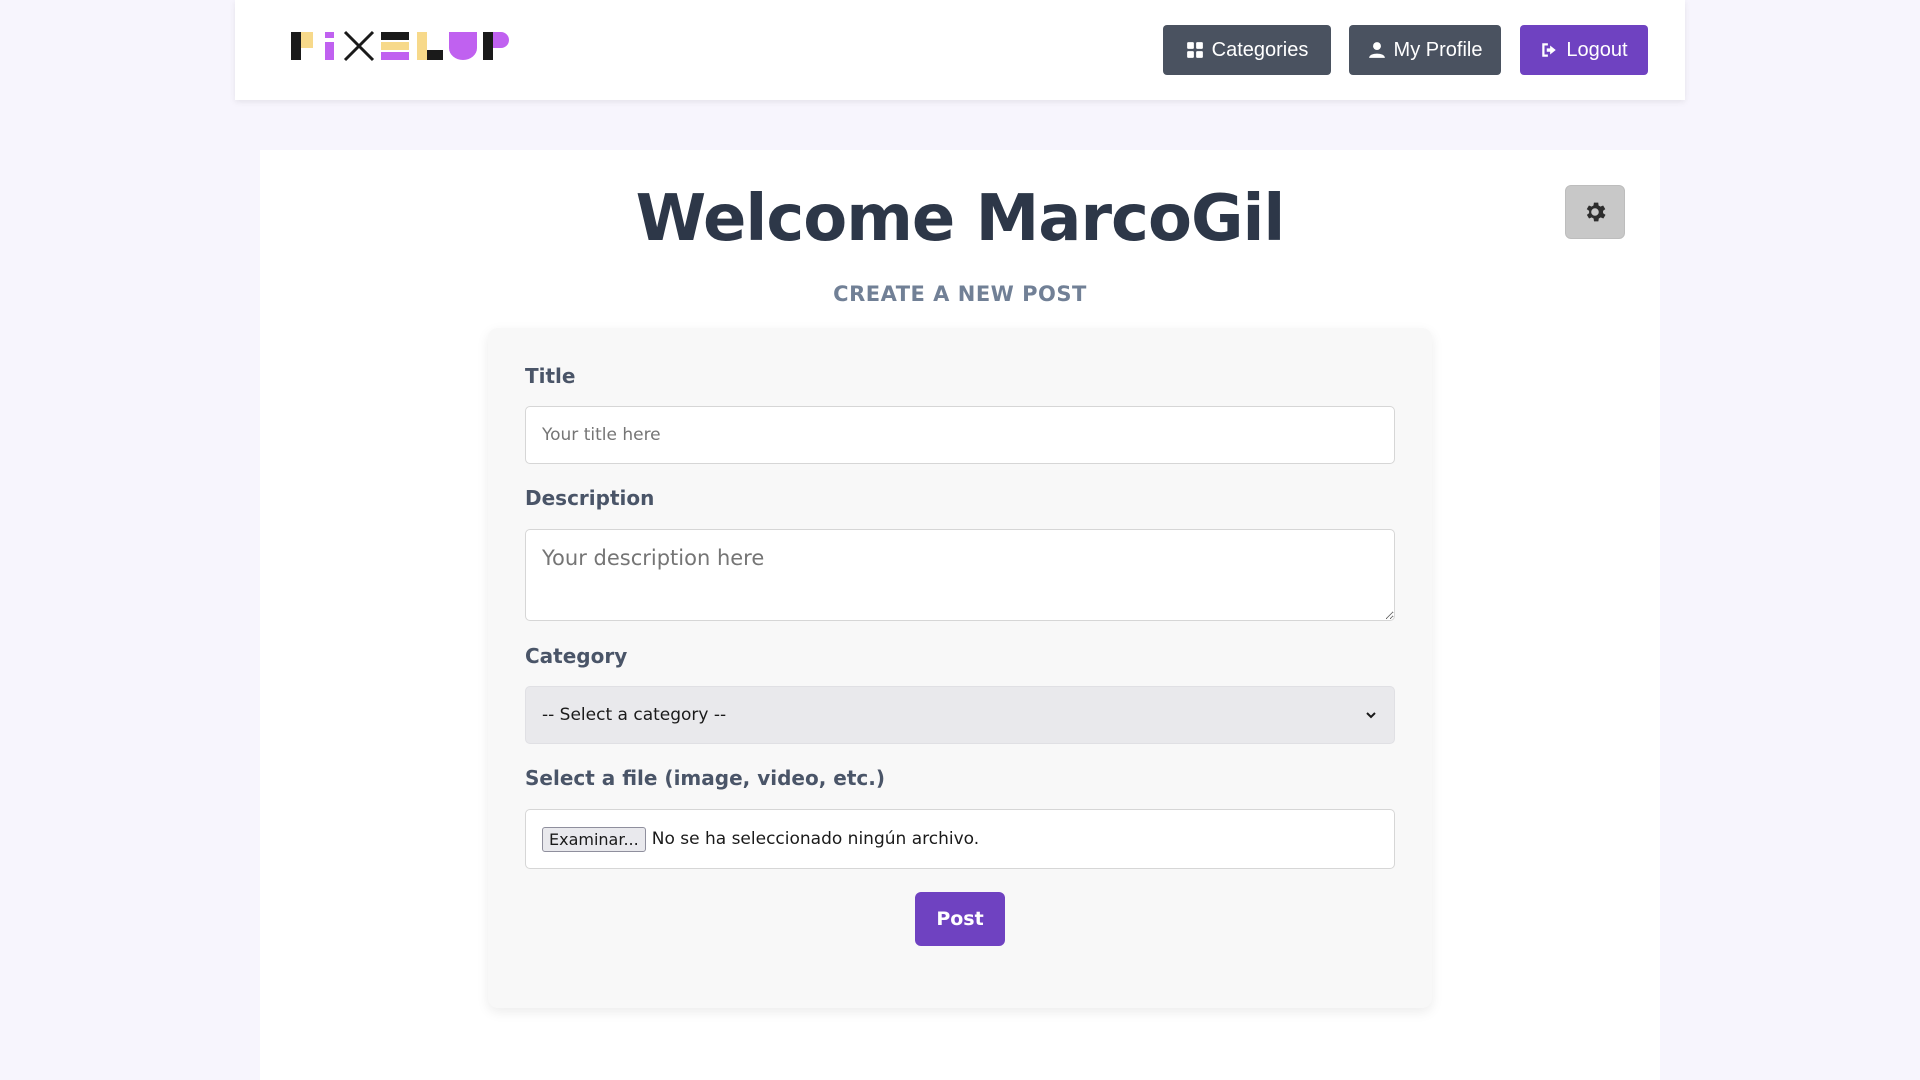 Image resolution: width=1920 pixels, height=1080 pixels. Describe the element at coordinates (960, 50) in the screenshot. I see `top-header: Categories My Profile Logout` at that location.